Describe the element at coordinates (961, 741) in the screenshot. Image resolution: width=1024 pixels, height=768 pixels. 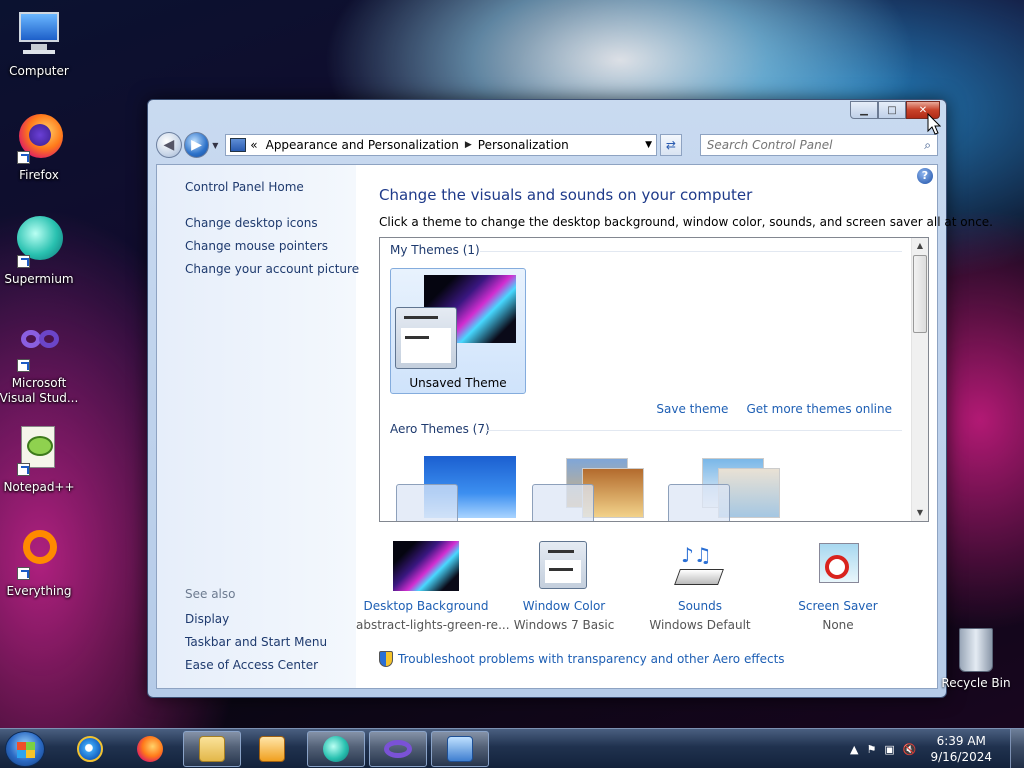
I see `clock-time: 6:39 AM` at that location.